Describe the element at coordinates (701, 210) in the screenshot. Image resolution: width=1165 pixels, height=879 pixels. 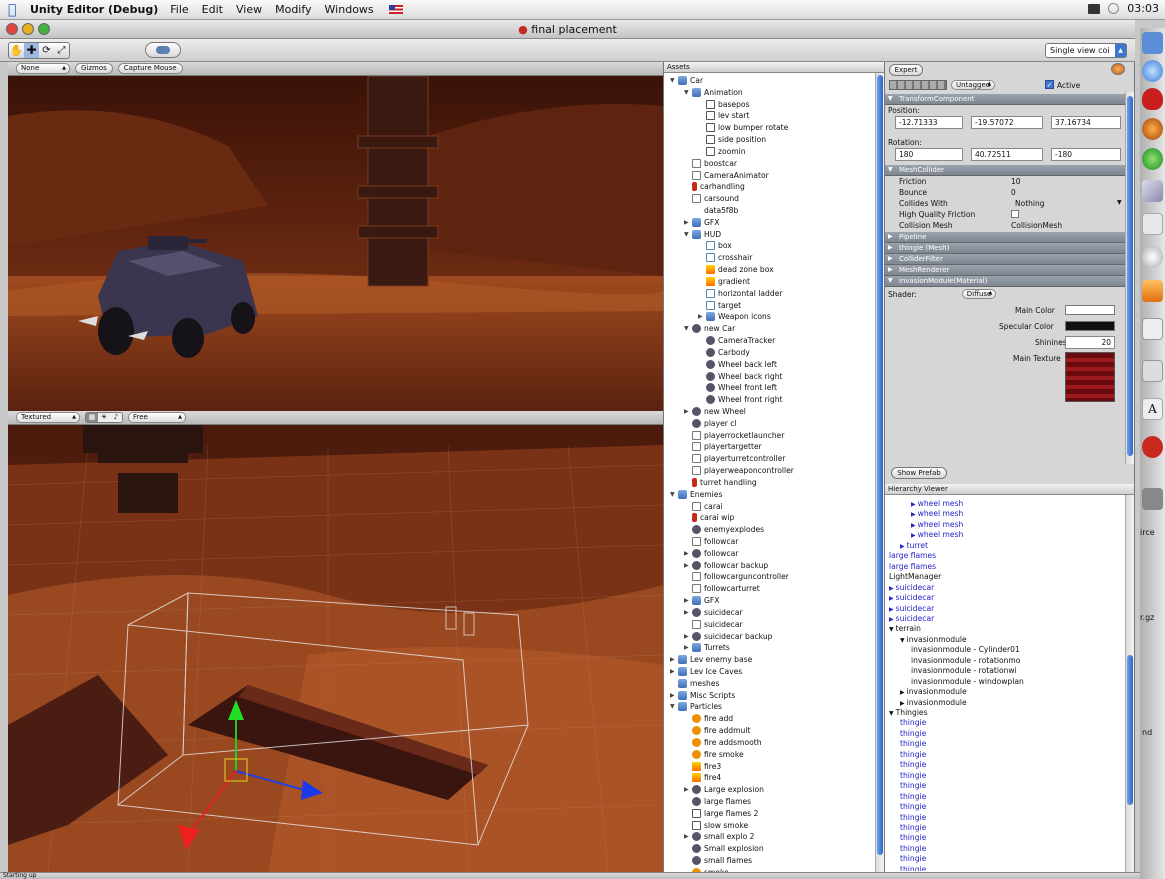
I see `asset-item: data5f8b` at that location.